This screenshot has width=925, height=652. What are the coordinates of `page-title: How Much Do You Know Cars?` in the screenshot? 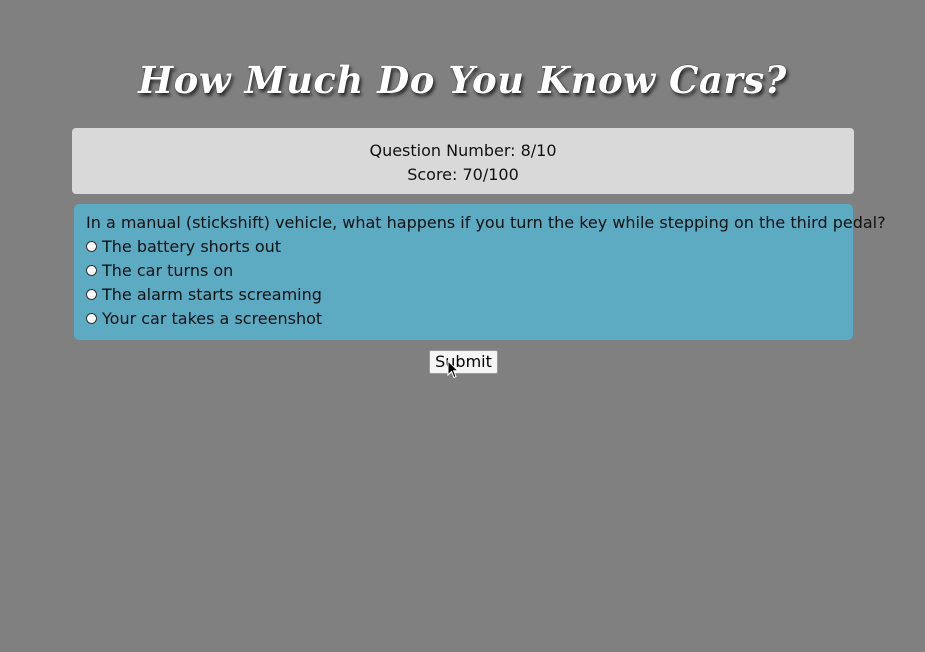 It's located at (462, 80).